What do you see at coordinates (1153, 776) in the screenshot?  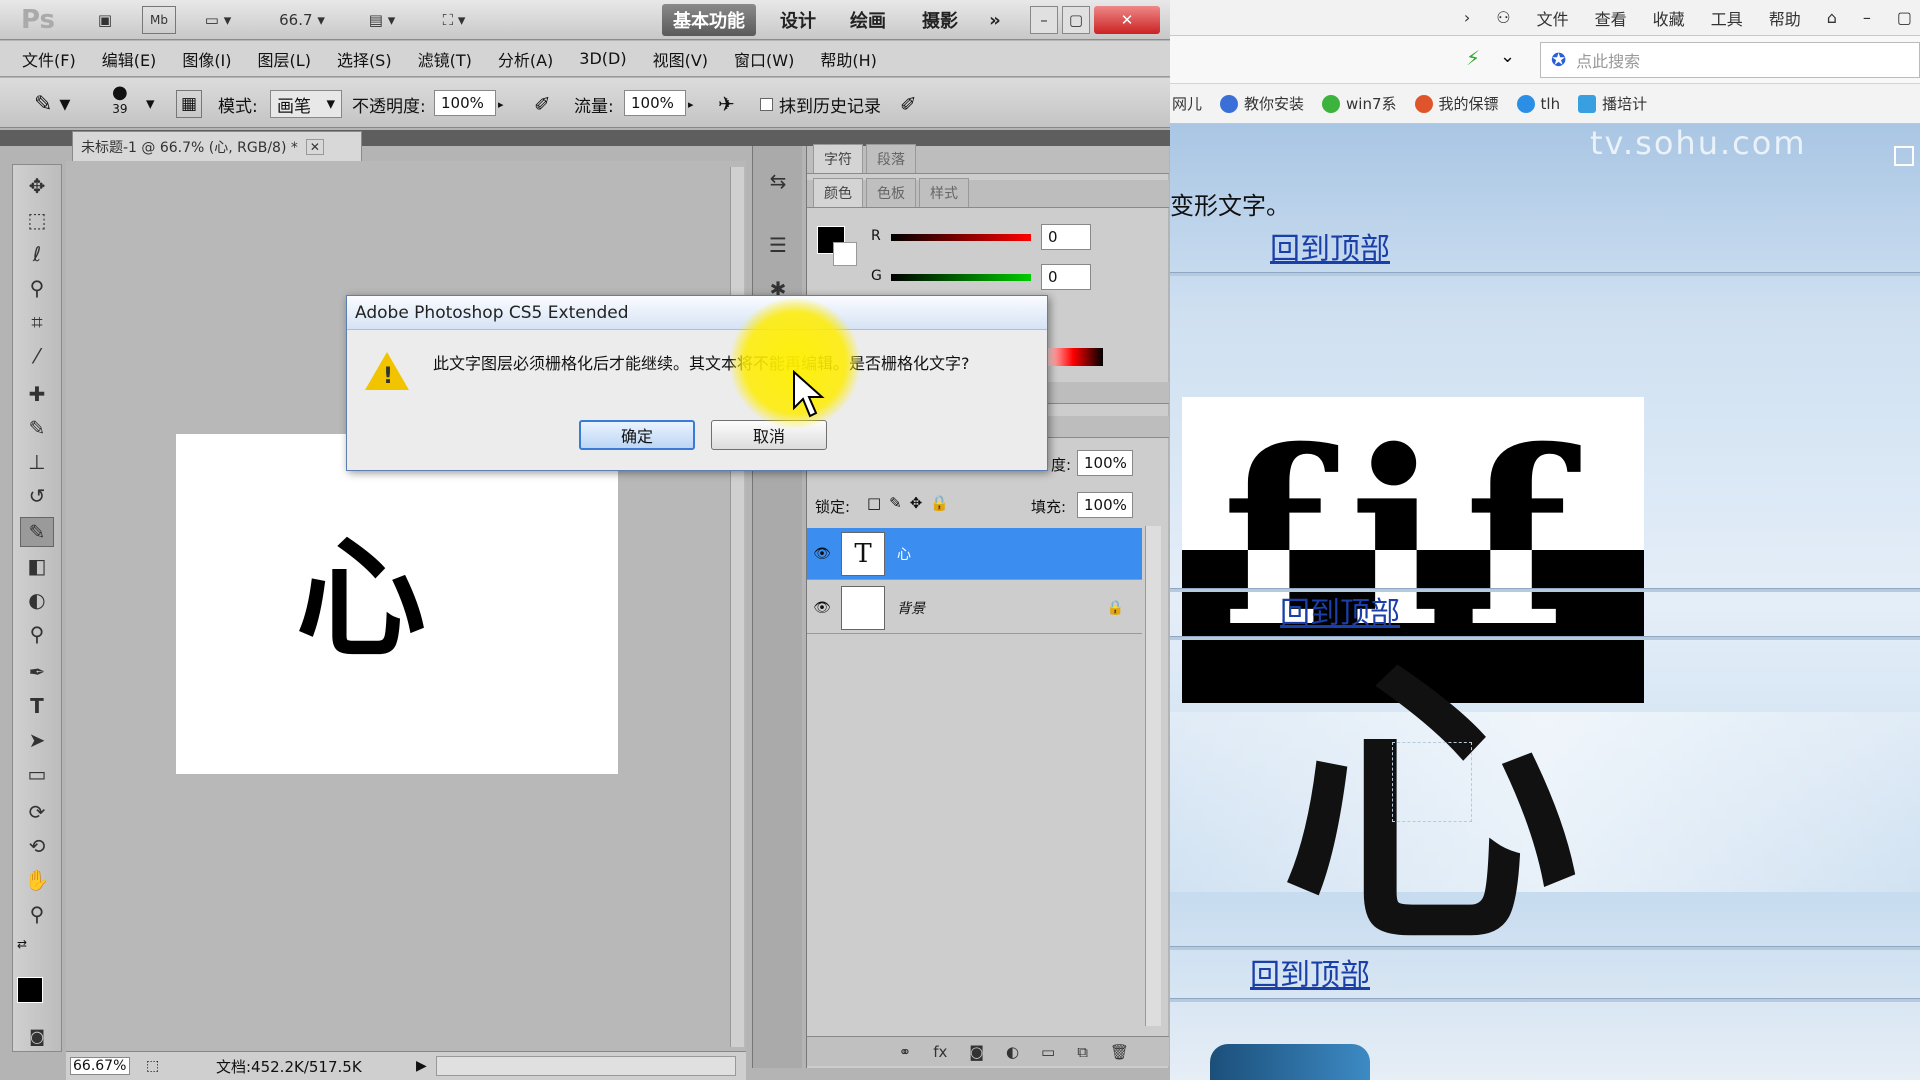 I see `layers-scrollbar` at bounding box center [1153, 776].